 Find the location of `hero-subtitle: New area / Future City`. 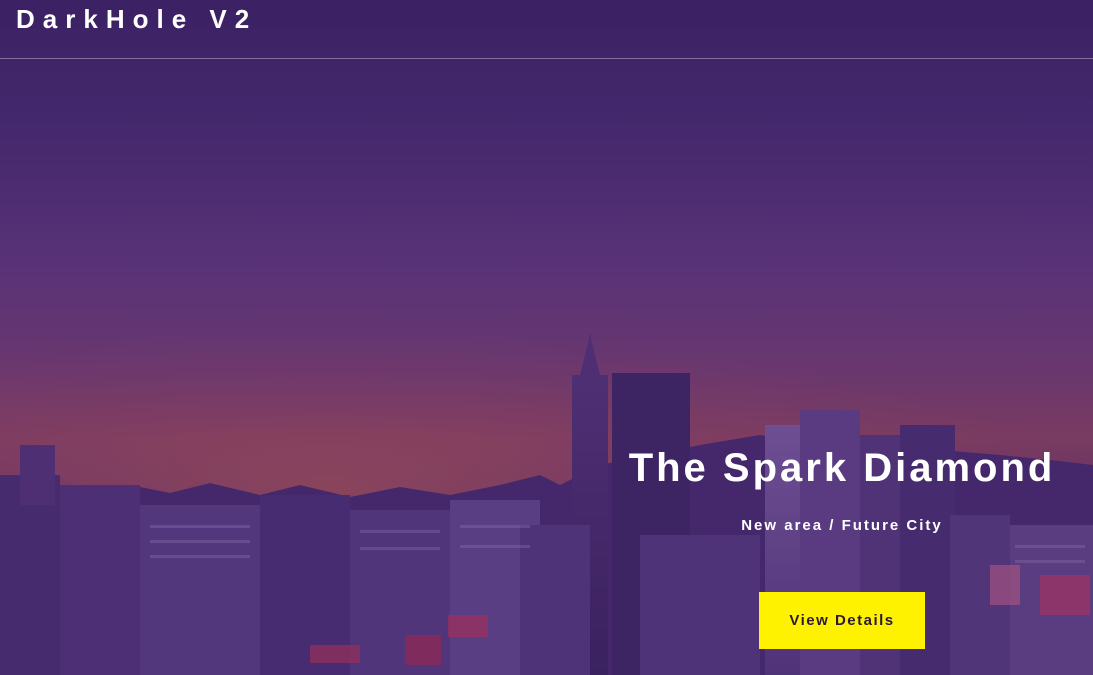

hero-subtitle: New area / Future City is located at coordinates (842, 525).